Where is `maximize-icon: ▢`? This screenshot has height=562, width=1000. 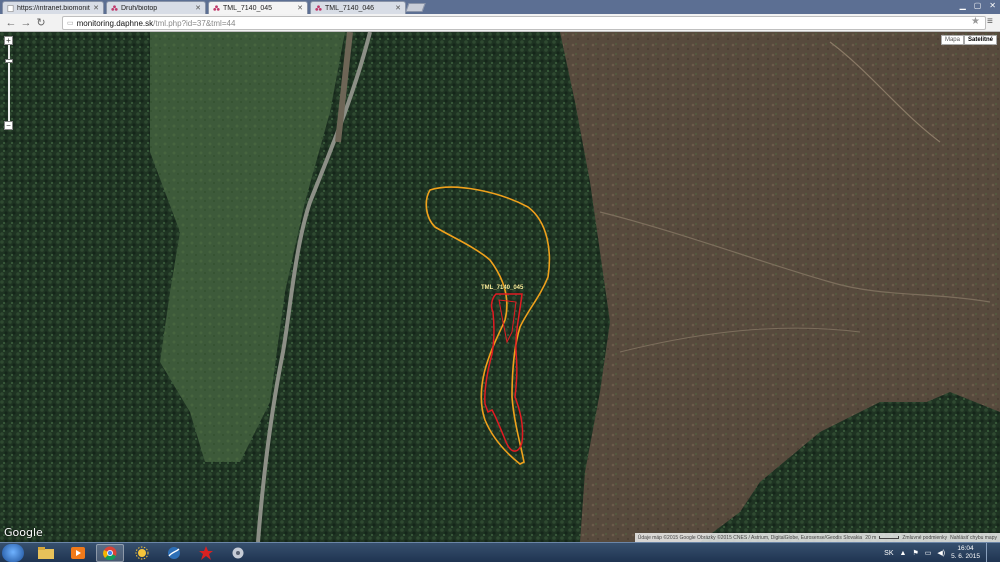
maximize-icon: ▢ is located at coordinates (978, 5).